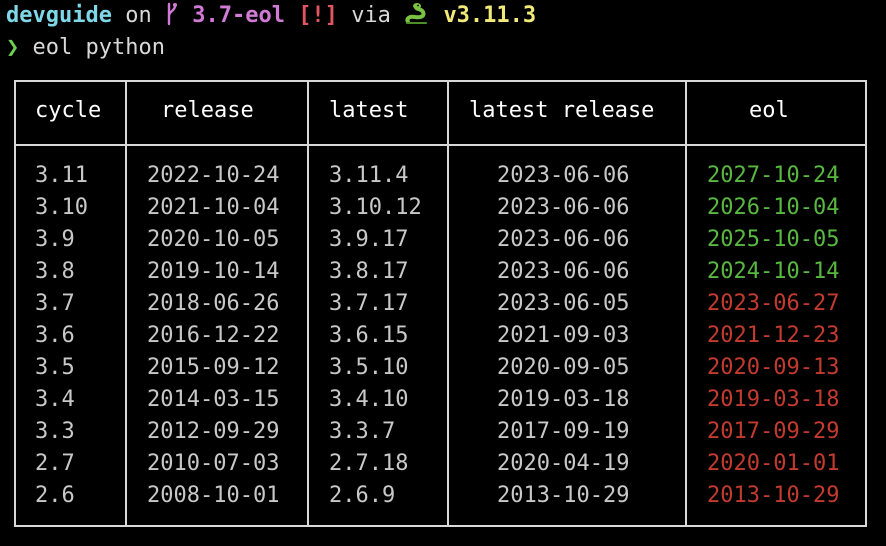 Image resolution: width=886 pixels, height=546 pixels. What do you see at coordinates (213, 399) in the screenshot?
I see `cell-release: 2014-03-15` at bounding box center [213, 399].